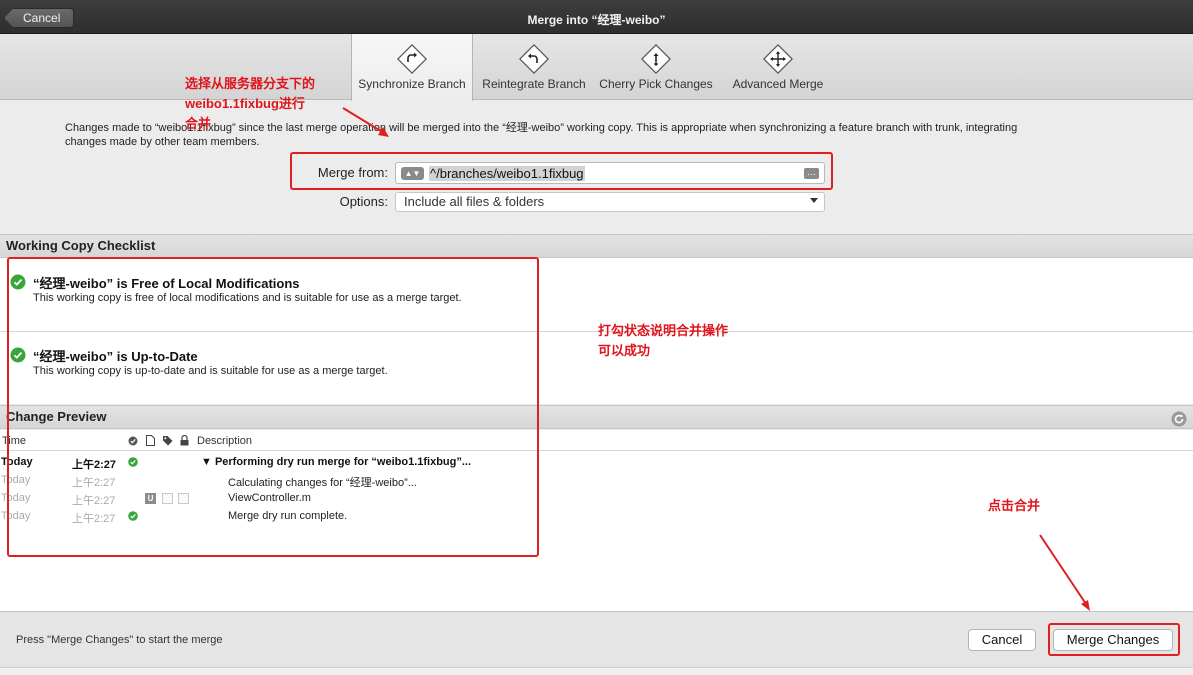 The height and width of the screenshot is (675, 1193). What do you see at coordinates (365, 122) in the screenshot?
I see `arrow-to-merge-from` at bounding box center [365, 122].